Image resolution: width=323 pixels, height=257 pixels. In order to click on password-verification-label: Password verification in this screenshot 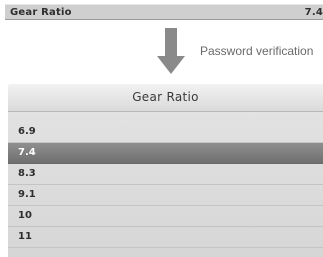, I will do `click(257, 51)`.